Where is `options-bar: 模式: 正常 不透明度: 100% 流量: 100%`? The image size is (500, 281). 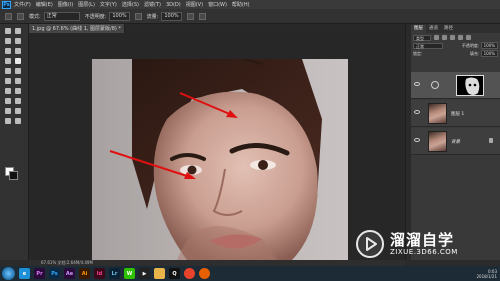 options-bar: 模式: 正常 不透明度: 100% 流量: 100% is located at coordinates (250, 16).